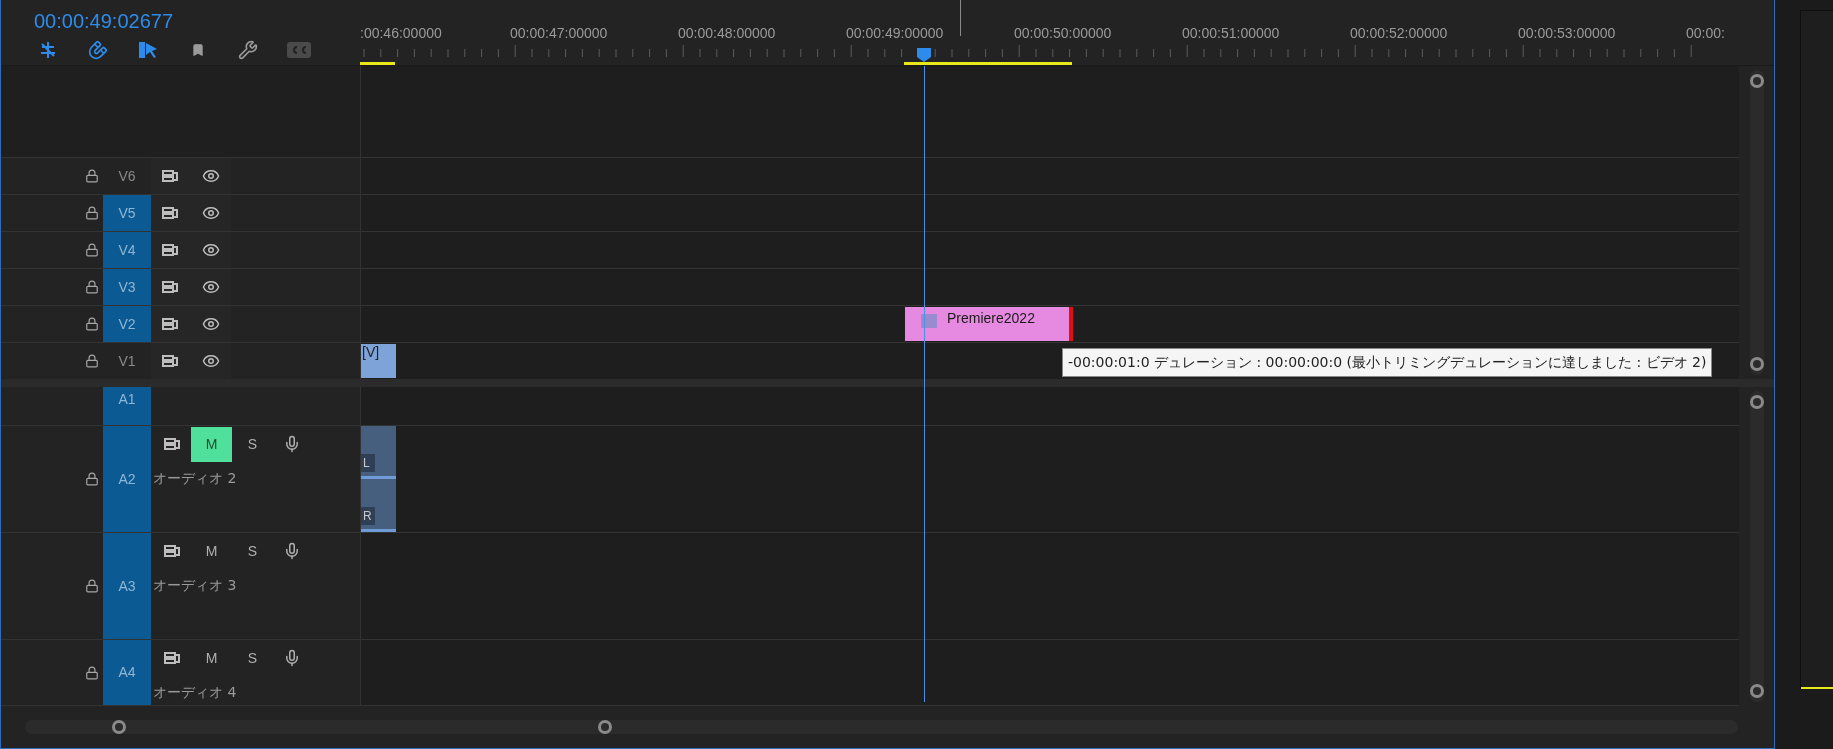 This screenshot has width=1833, height=749. What do you see at coordinates (378, 479) in the screenshot?
I see `audio-clip: L R` at bounding box center [378, 479].